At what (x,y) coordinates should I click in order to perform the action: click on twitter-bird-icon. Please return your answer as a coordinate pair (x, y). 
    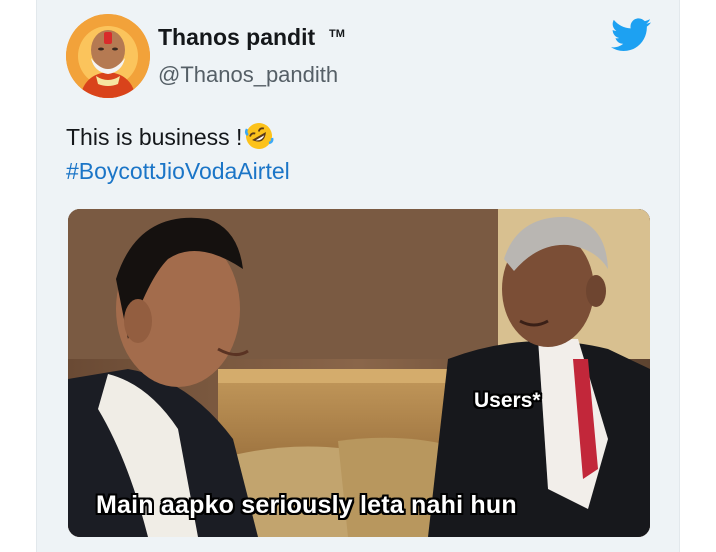
    Looking at the image, I should click on (631, 35).